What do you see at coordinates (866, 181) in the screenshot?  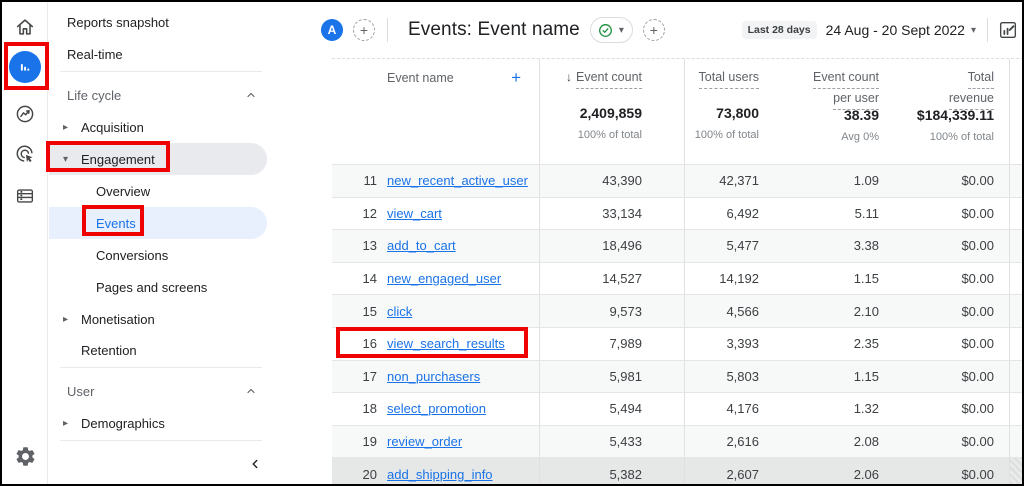 I see `per-user-cell: 1.09` at bounding box center [866, 181].